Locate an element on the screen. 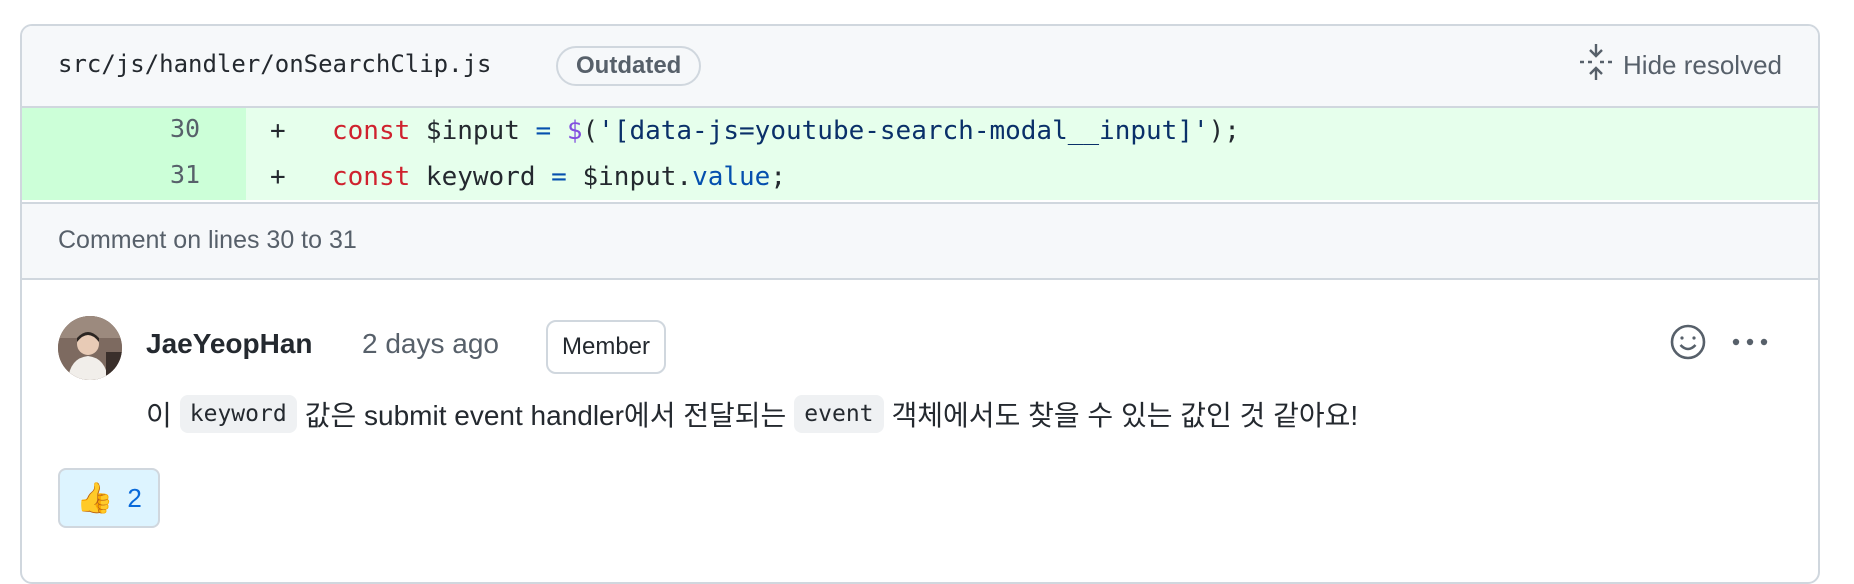  thumbs-up-reaction-button: 👍 2 is located at coordinates (109, 498).